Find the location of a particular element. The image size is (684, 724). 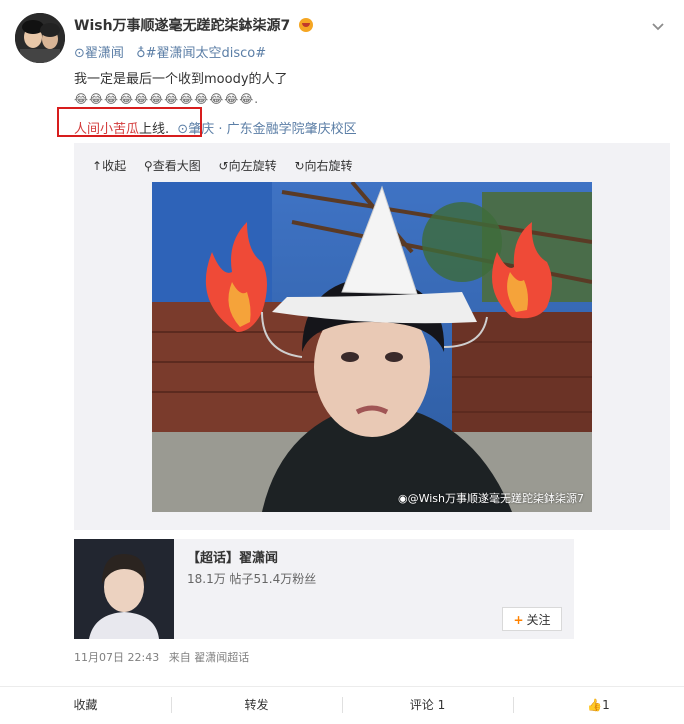

topic-stats: 18.1万 帖子51.4万粉丝 is located at coordinates (252, 579).